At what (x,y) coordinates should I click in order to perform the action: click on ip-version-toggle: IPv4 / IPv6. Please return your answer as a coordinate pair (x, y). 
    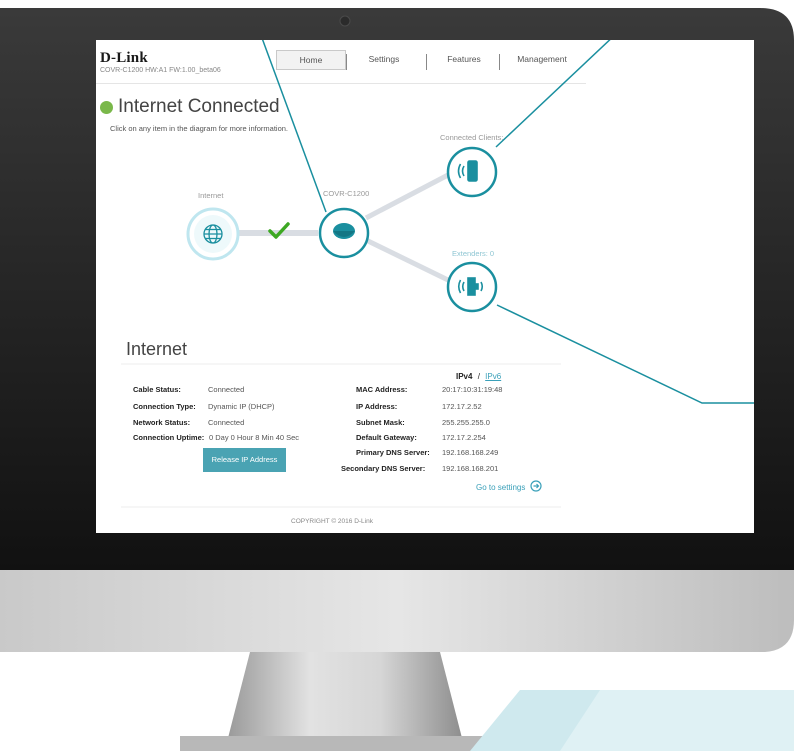
    Looking at the image, I should click on (478, 376).